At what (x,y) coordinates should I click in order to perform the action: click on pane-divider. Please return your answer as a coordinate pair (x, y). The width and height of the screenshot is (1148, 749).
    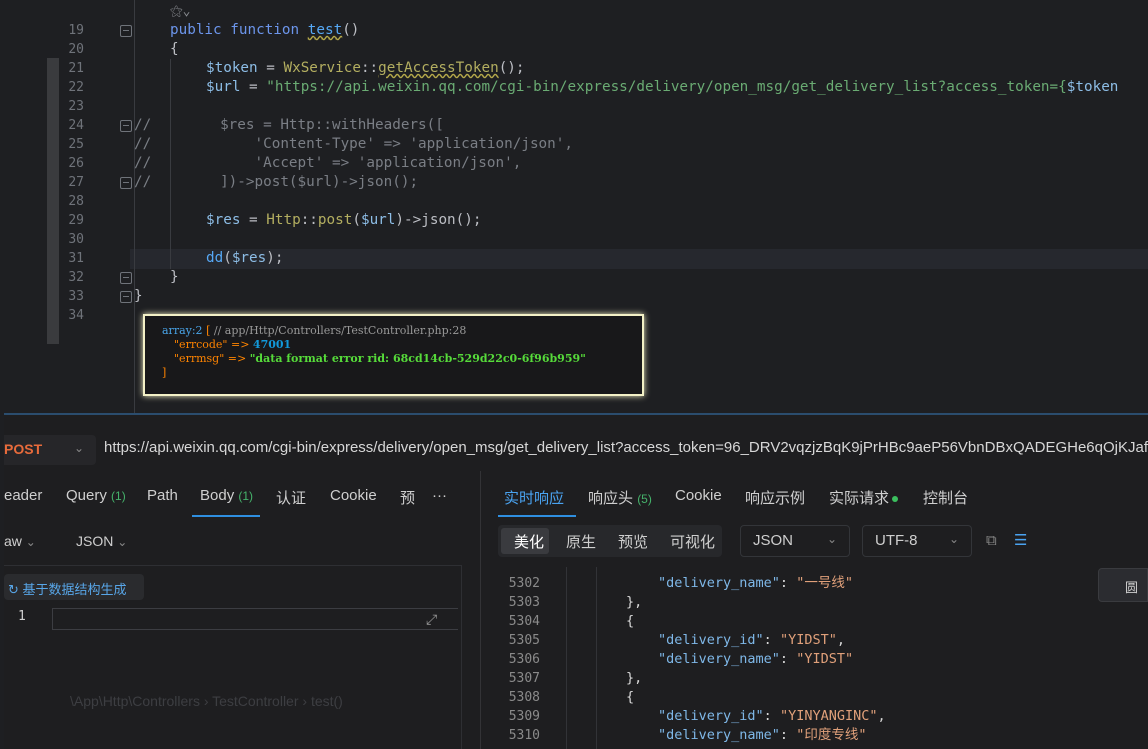
    Looking at the image, I should click on (480, 610).